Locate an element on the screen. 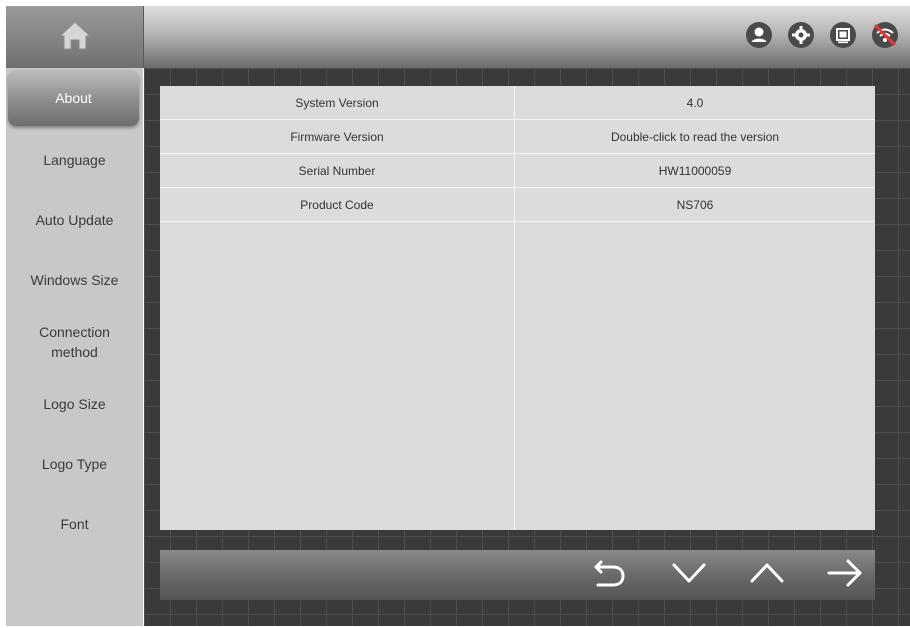 This screenshot has height=628, width=910. row-label: System Version is located at coordinates (337, 102).